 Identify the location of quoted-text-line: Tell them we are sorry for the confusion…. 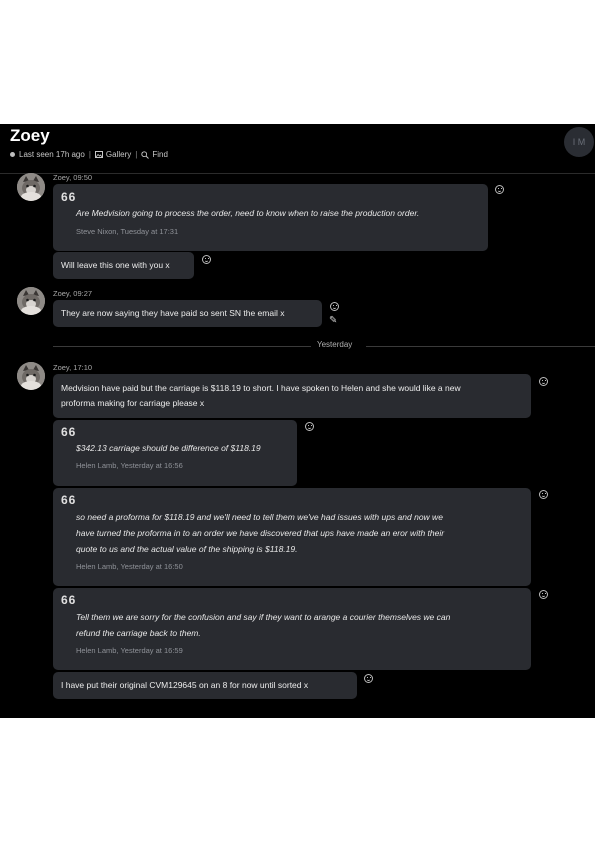
(263, 617).